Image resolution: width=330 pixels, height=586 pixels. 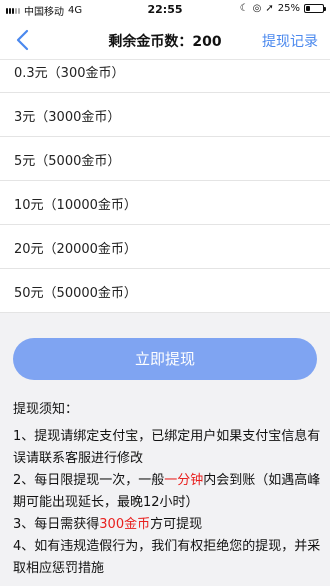 What do you see at coordinates (315, 8) in the screenshot?
I see `battery-icon` at bounding box center [315, 8].